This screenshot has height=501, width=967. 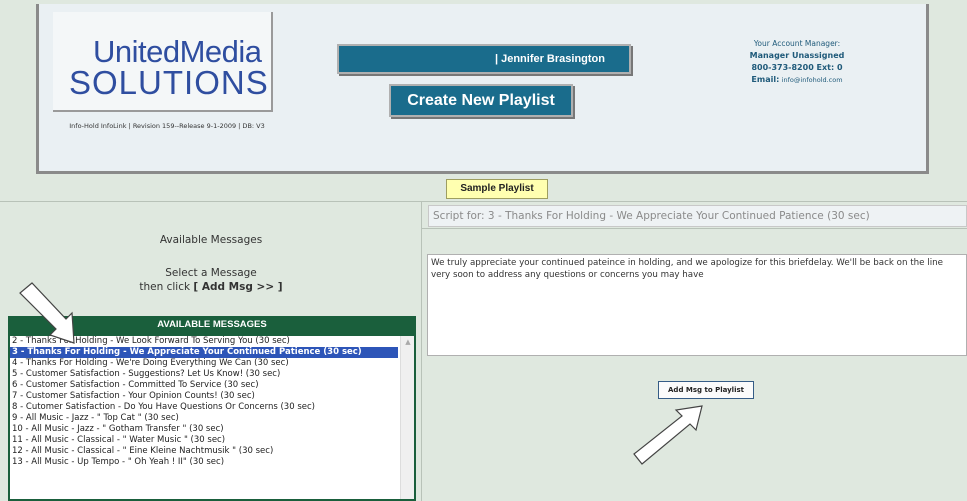 What do you see at coordinates (797, 43) in the screenshot?
I see `account-label: Your Account Manager:` at bounding box center [797, 43].